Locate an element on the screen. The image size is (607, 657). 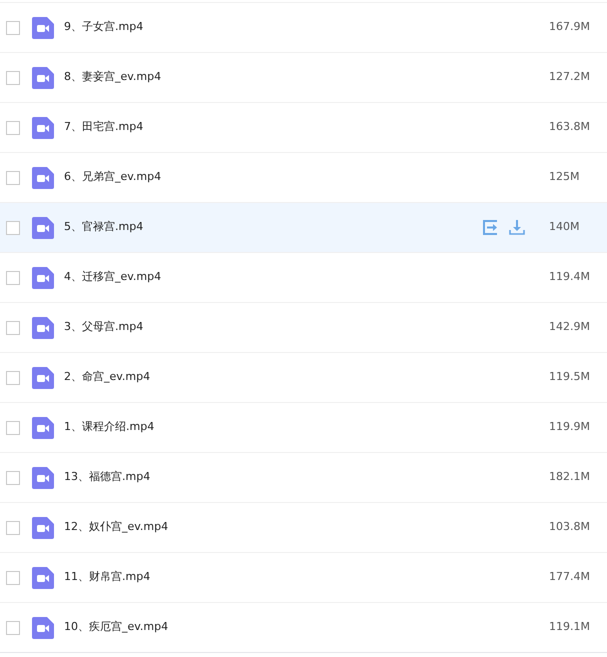
file-name: 3、父母宫.mp4 is located at coordinates (104, 327).